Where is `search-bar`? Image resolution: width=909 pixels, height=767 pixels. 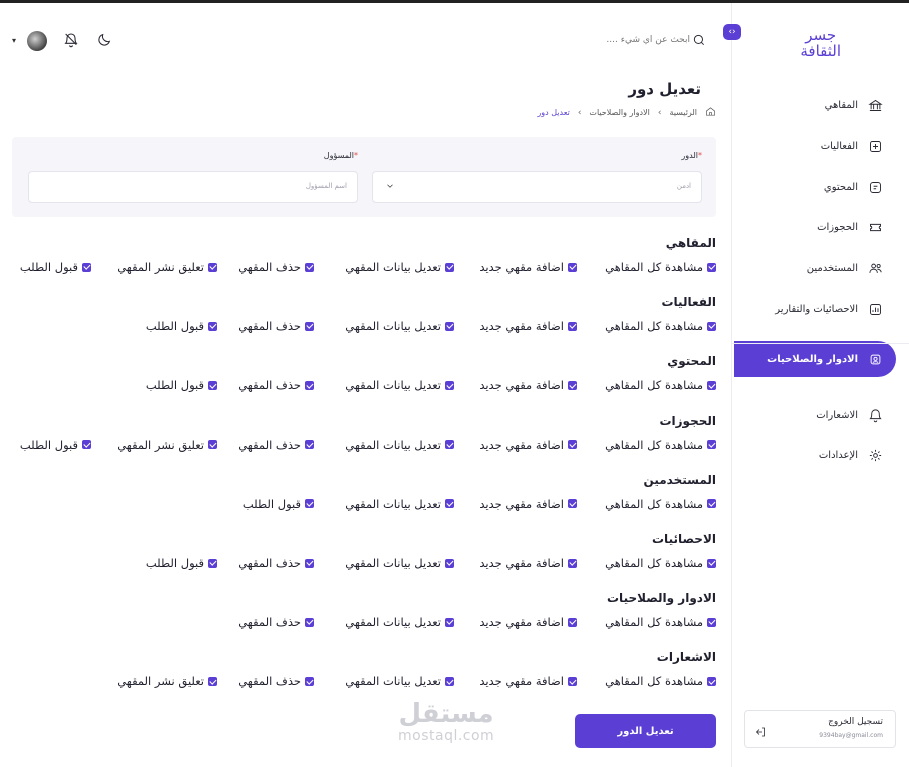
search-bar is located at coordinates (605, 40).